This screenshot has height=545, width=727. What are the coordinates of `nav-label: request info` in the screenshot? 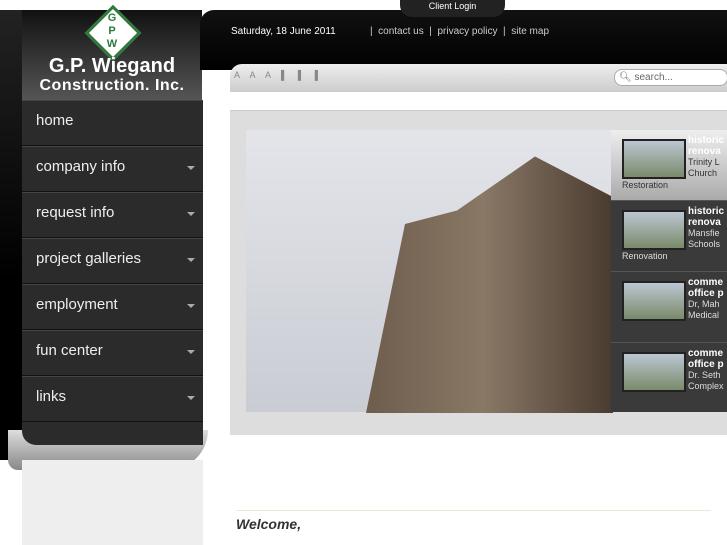 It's located at (75, 212).